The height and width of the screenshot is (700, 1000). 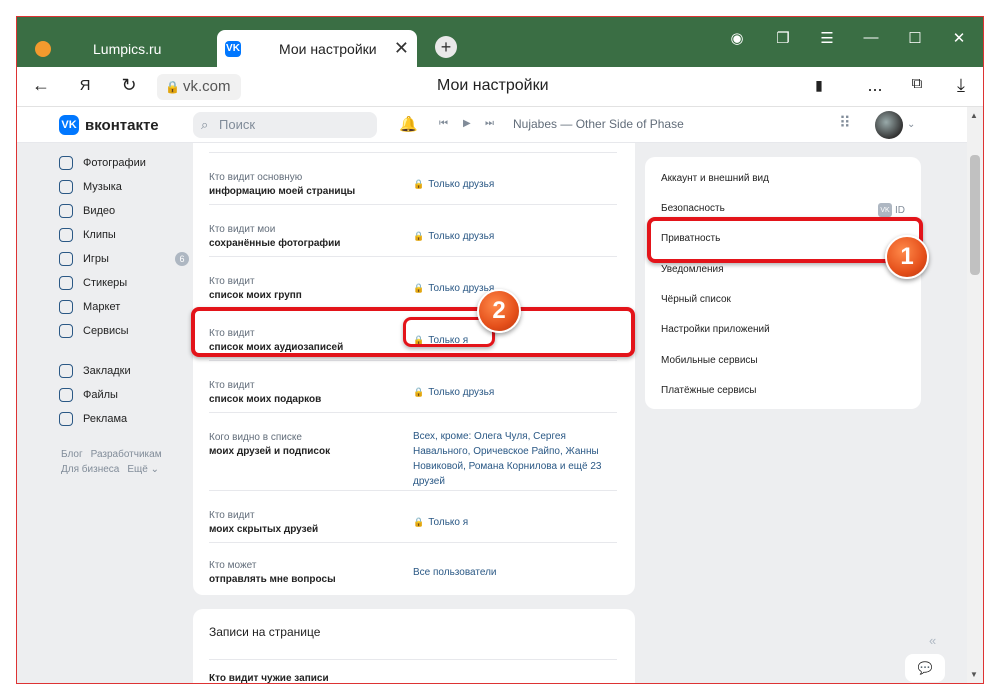 I want to click on bookmarks-icon, so click(x=66, y=371).